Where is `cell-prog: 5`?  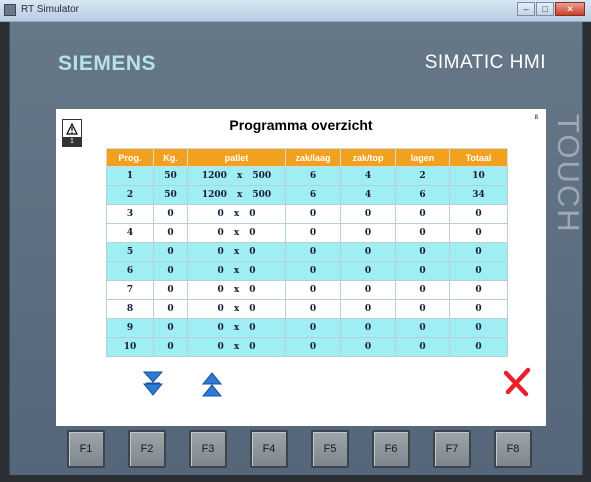
cell-prog: 5 is located at coordinates (130, 252).